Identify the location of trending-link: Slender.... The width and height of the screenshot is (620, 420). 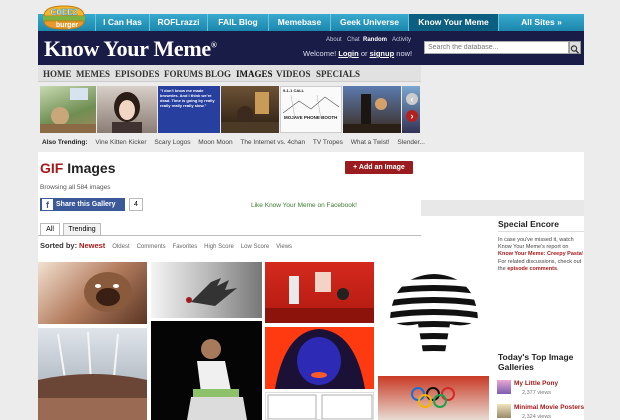
(410, 142).